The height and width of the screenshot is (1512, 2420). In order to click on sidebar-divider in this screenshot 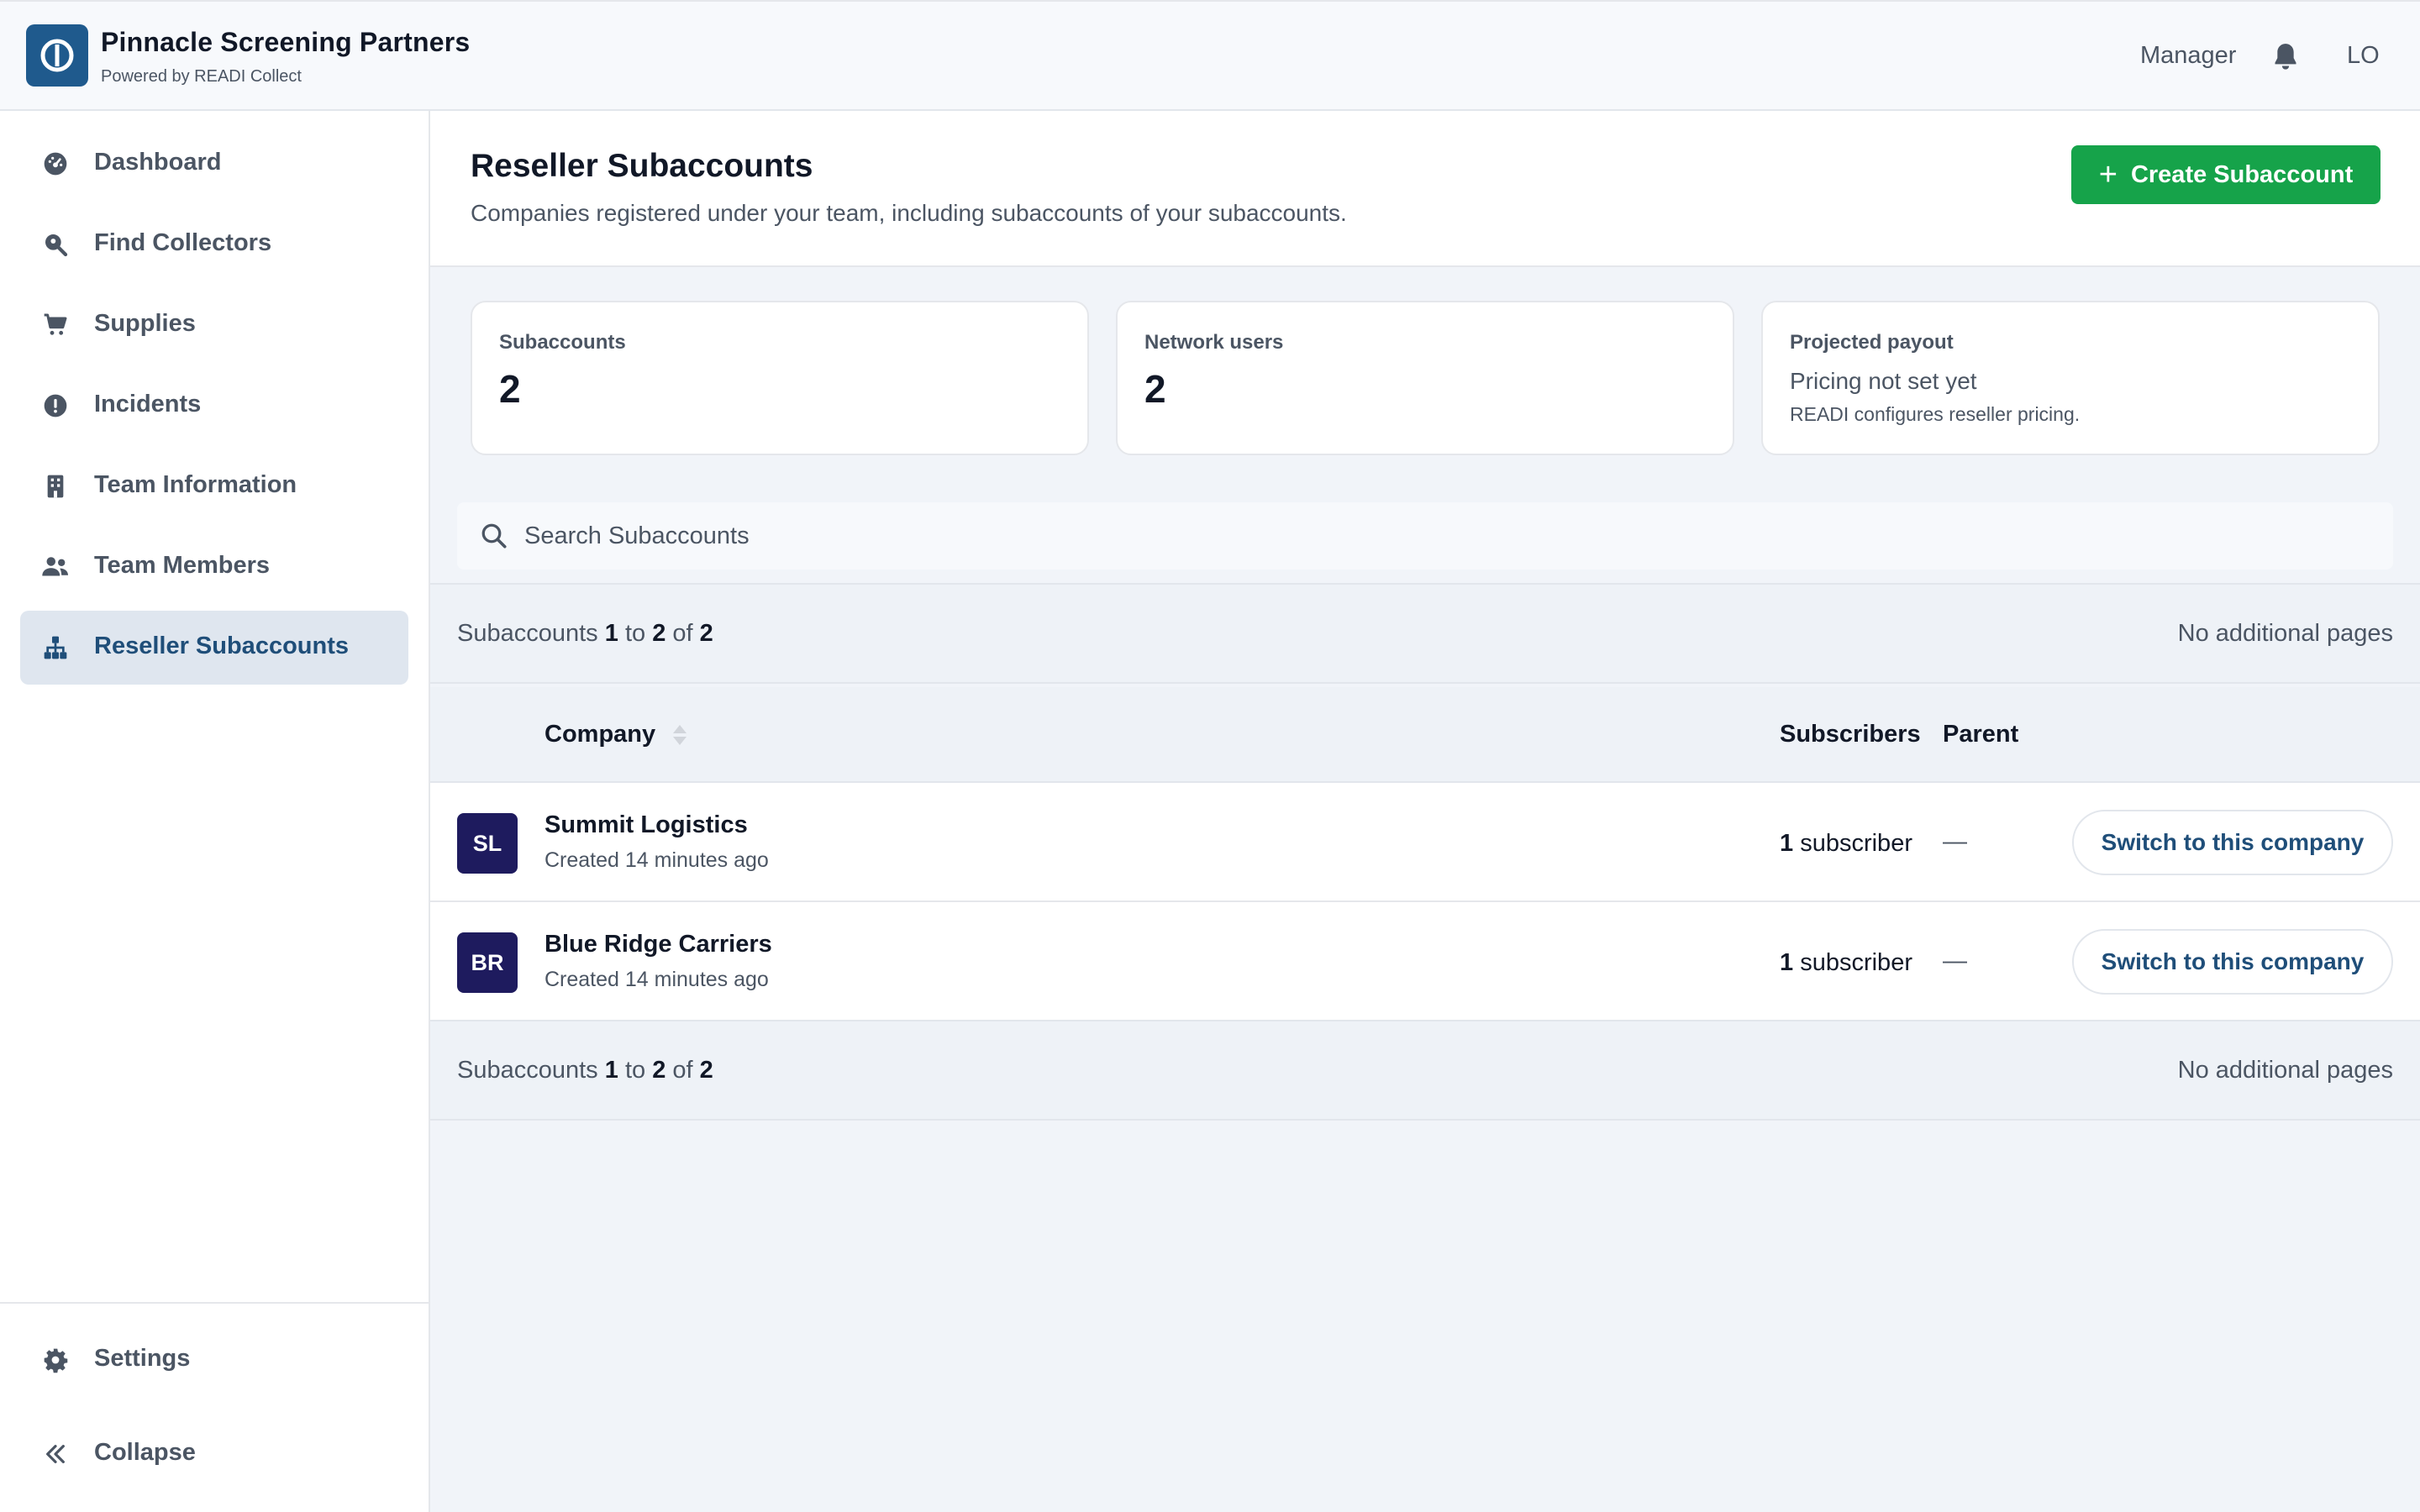, I will do `click(214, 1303)`.